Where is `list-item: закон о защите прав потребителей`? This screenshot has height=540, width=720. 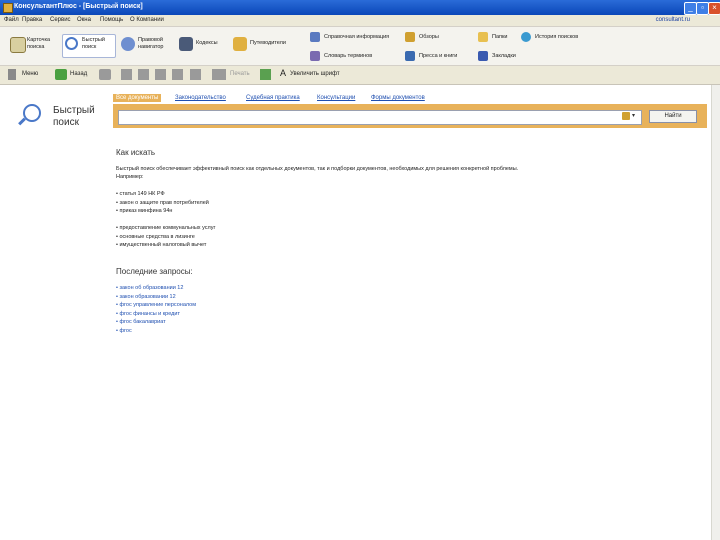 list-item: закон о защите прав потребителей is located at coordinates (162, 203).